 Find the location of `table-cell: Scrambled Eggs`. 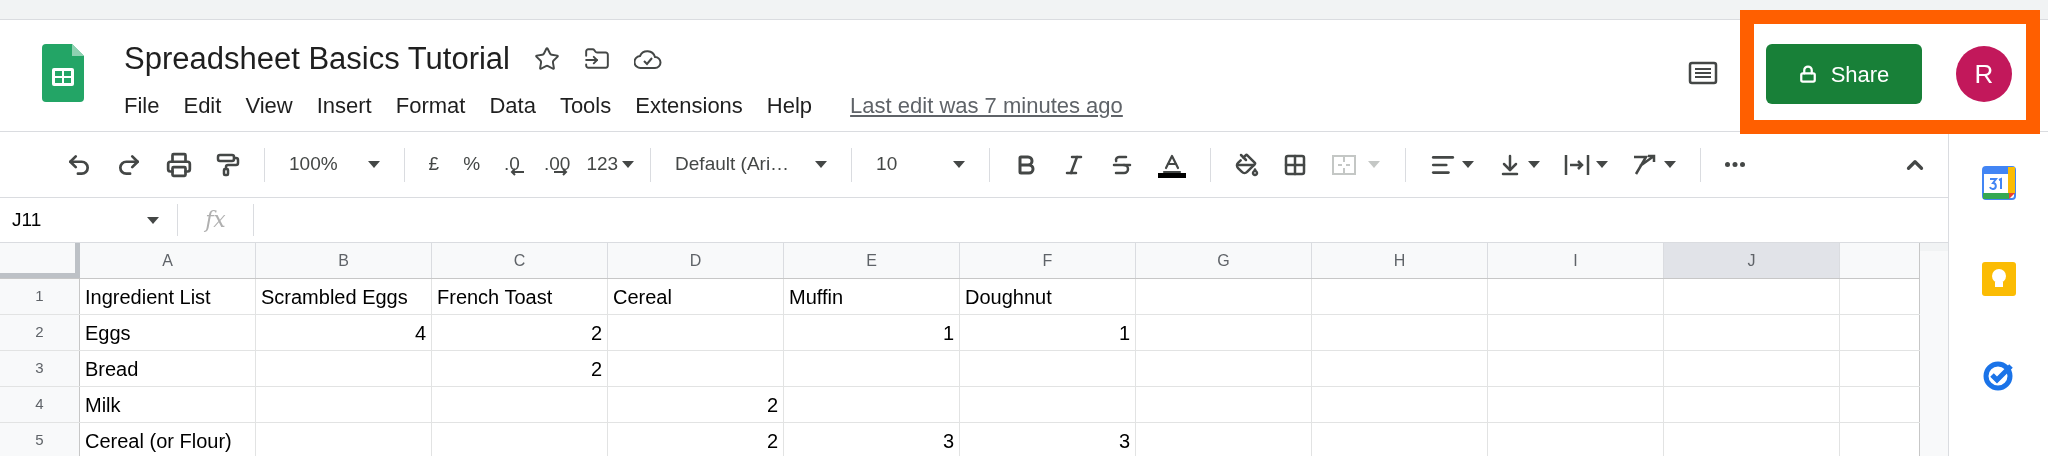

table-cell: Scrambled Eggs is located at coordinates (344, 296).